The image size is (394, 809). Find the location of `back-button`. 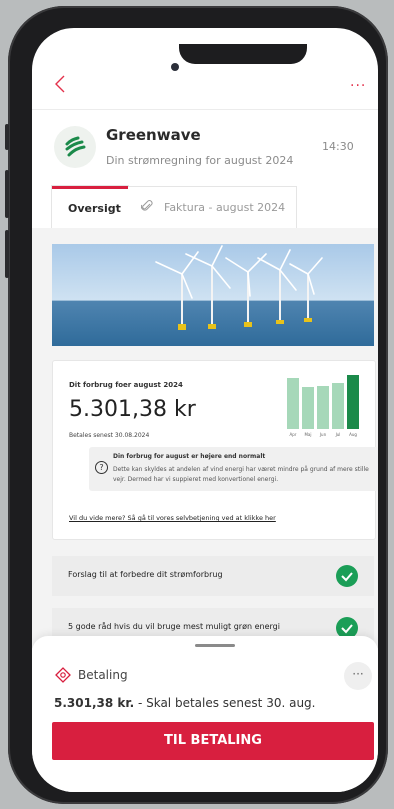

back-button is located at coordinates (61, 86).